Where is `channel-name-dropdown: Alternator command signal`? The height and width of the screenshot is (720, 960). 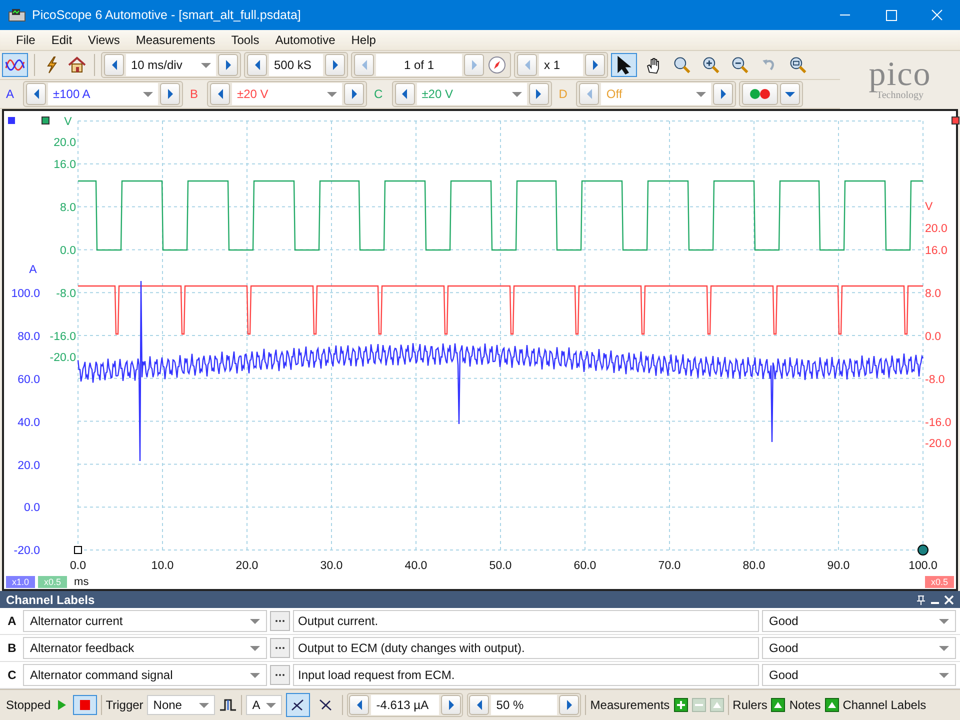
channel-name-dropdown: Alternator command signal is located at coordinates (145, 675).